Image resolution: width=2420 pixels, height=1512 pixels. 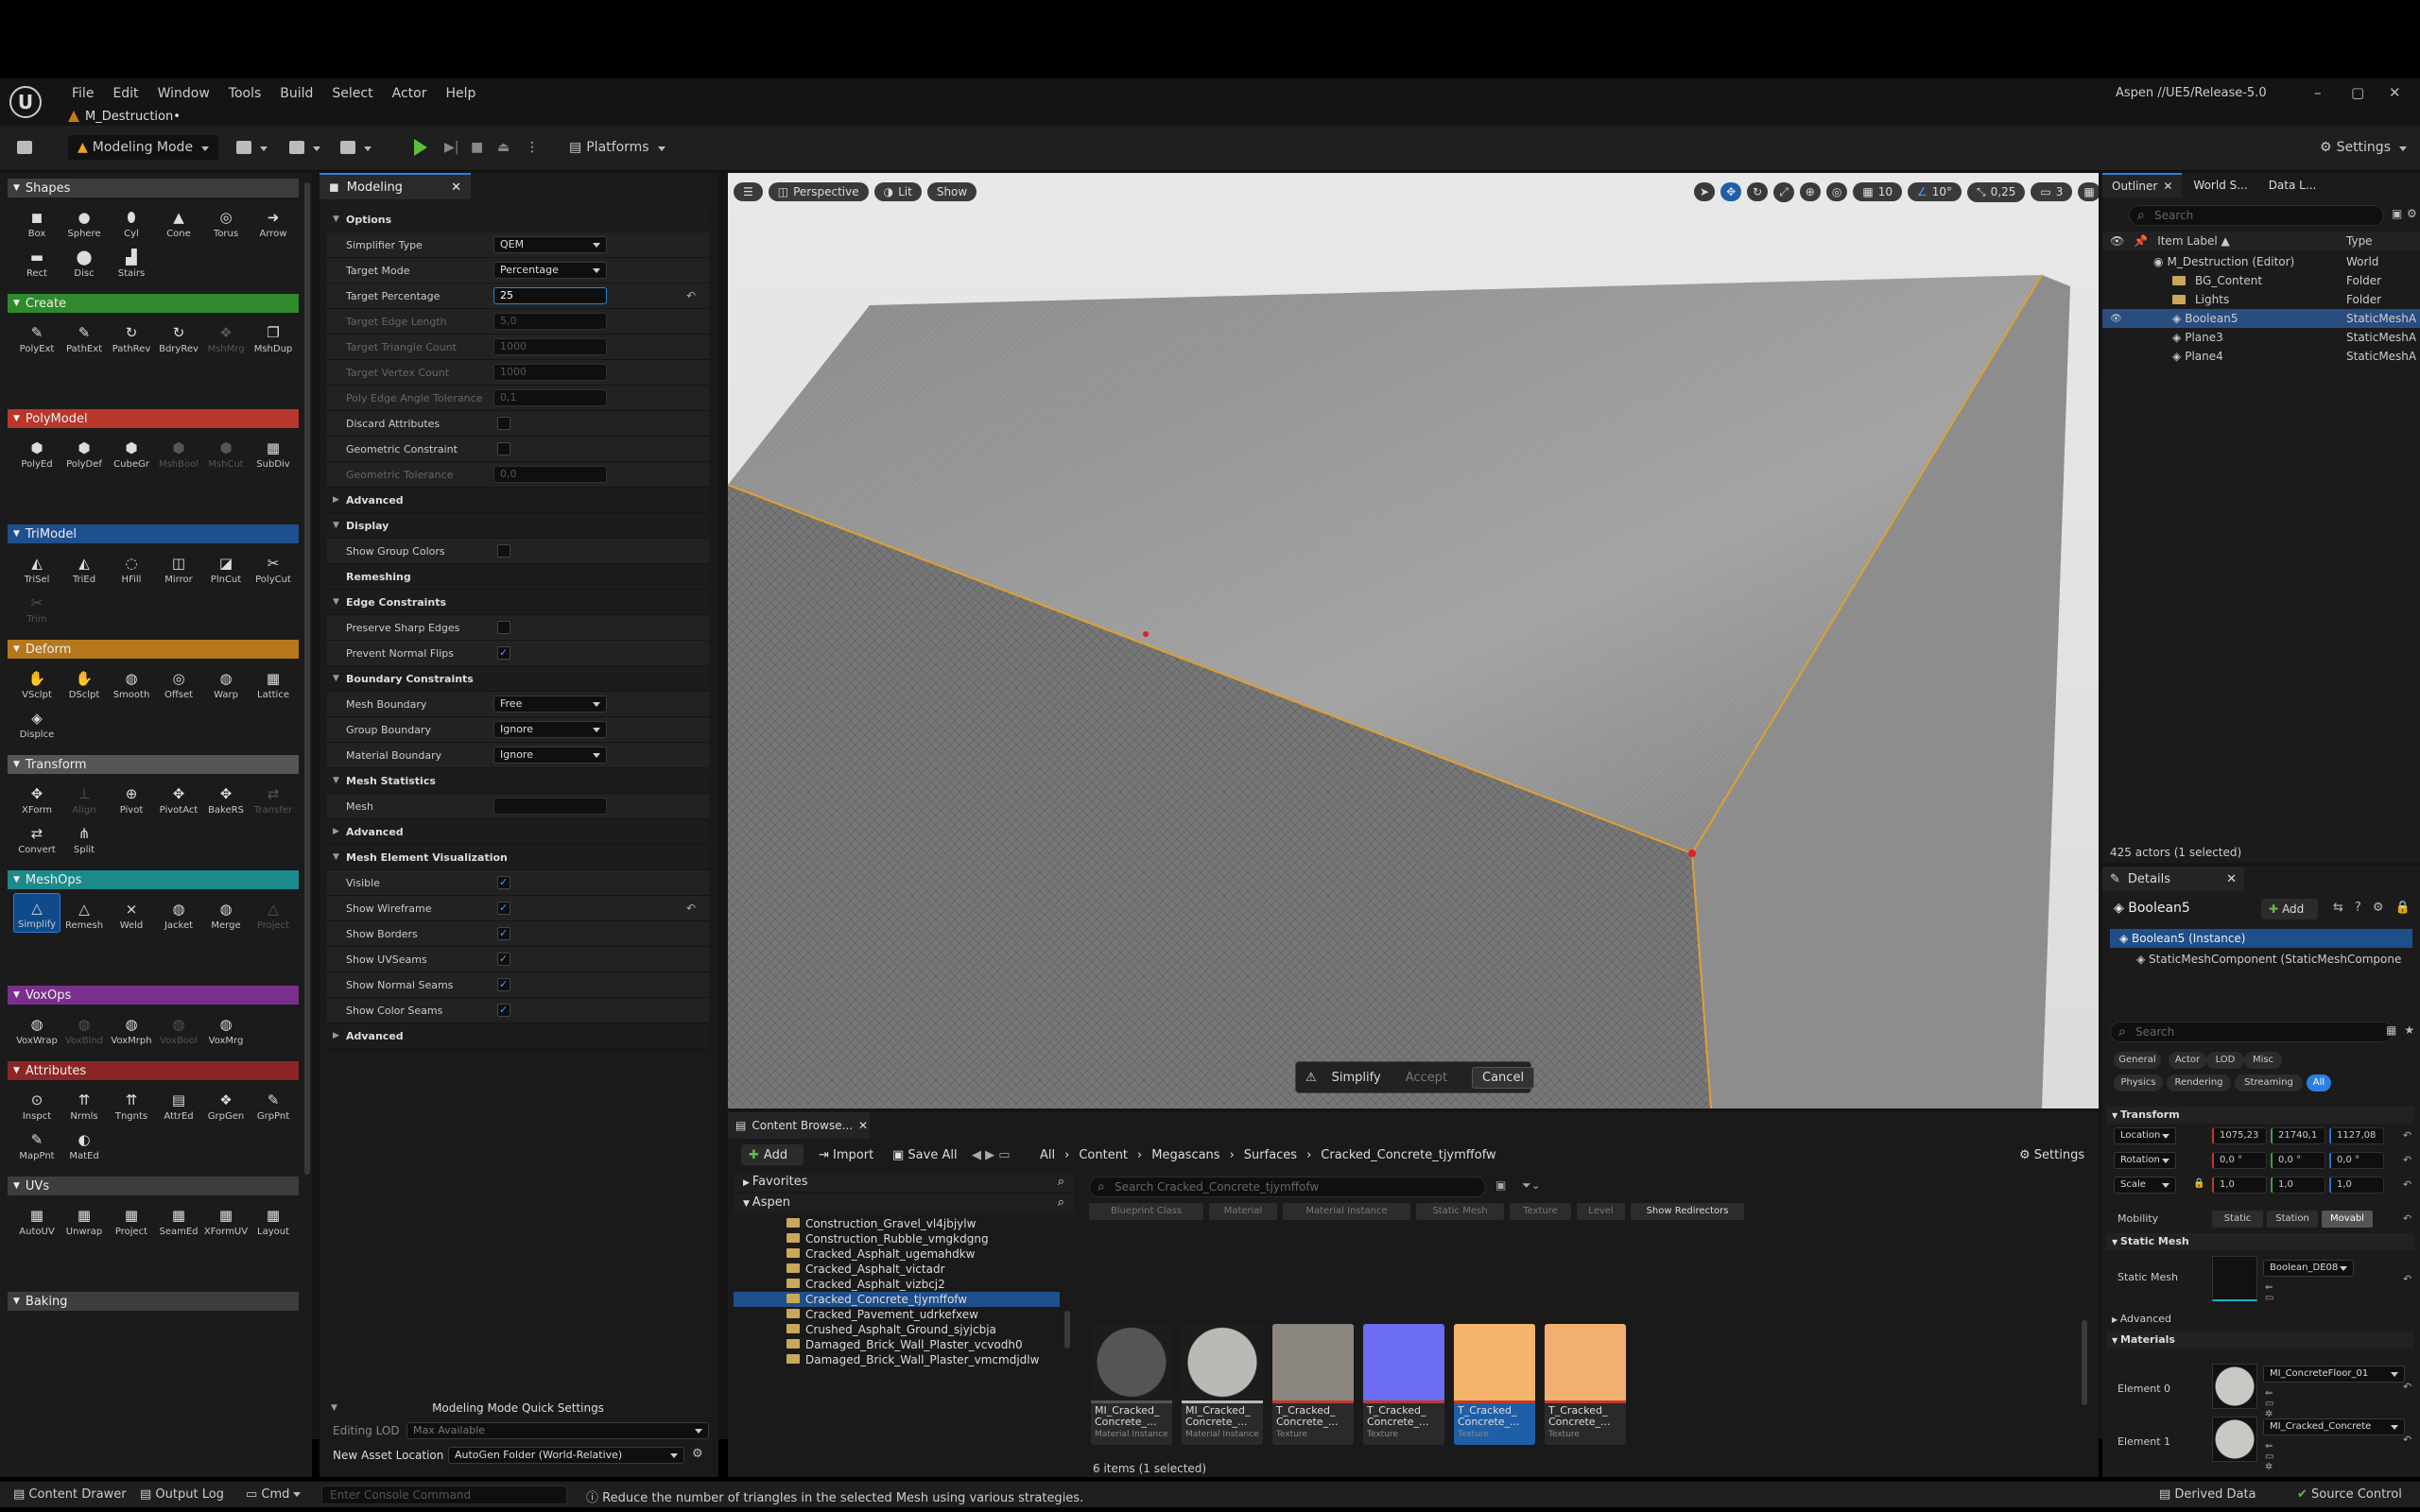 What do you see at coordinates (1067, 1330) in the screenshot?
I see `folder-scrollbar` at bounding box center [1067, 1330].